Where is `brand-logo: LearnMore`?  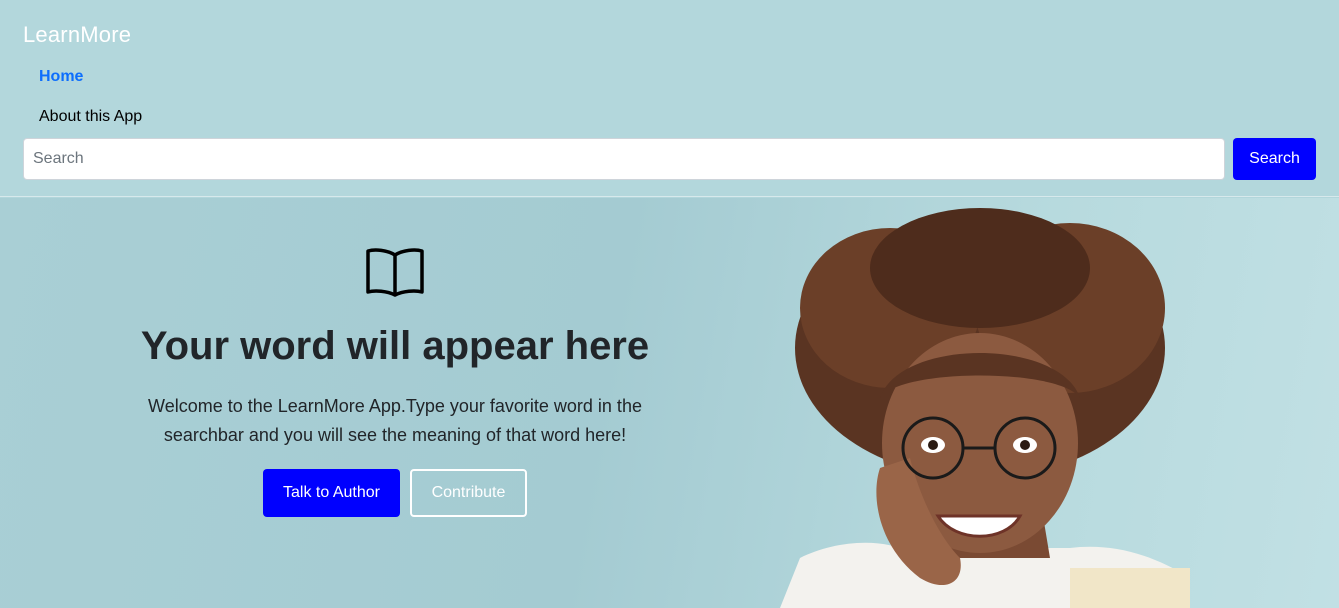
brand-logo: LearnMore is located at coordinates (77, 35).